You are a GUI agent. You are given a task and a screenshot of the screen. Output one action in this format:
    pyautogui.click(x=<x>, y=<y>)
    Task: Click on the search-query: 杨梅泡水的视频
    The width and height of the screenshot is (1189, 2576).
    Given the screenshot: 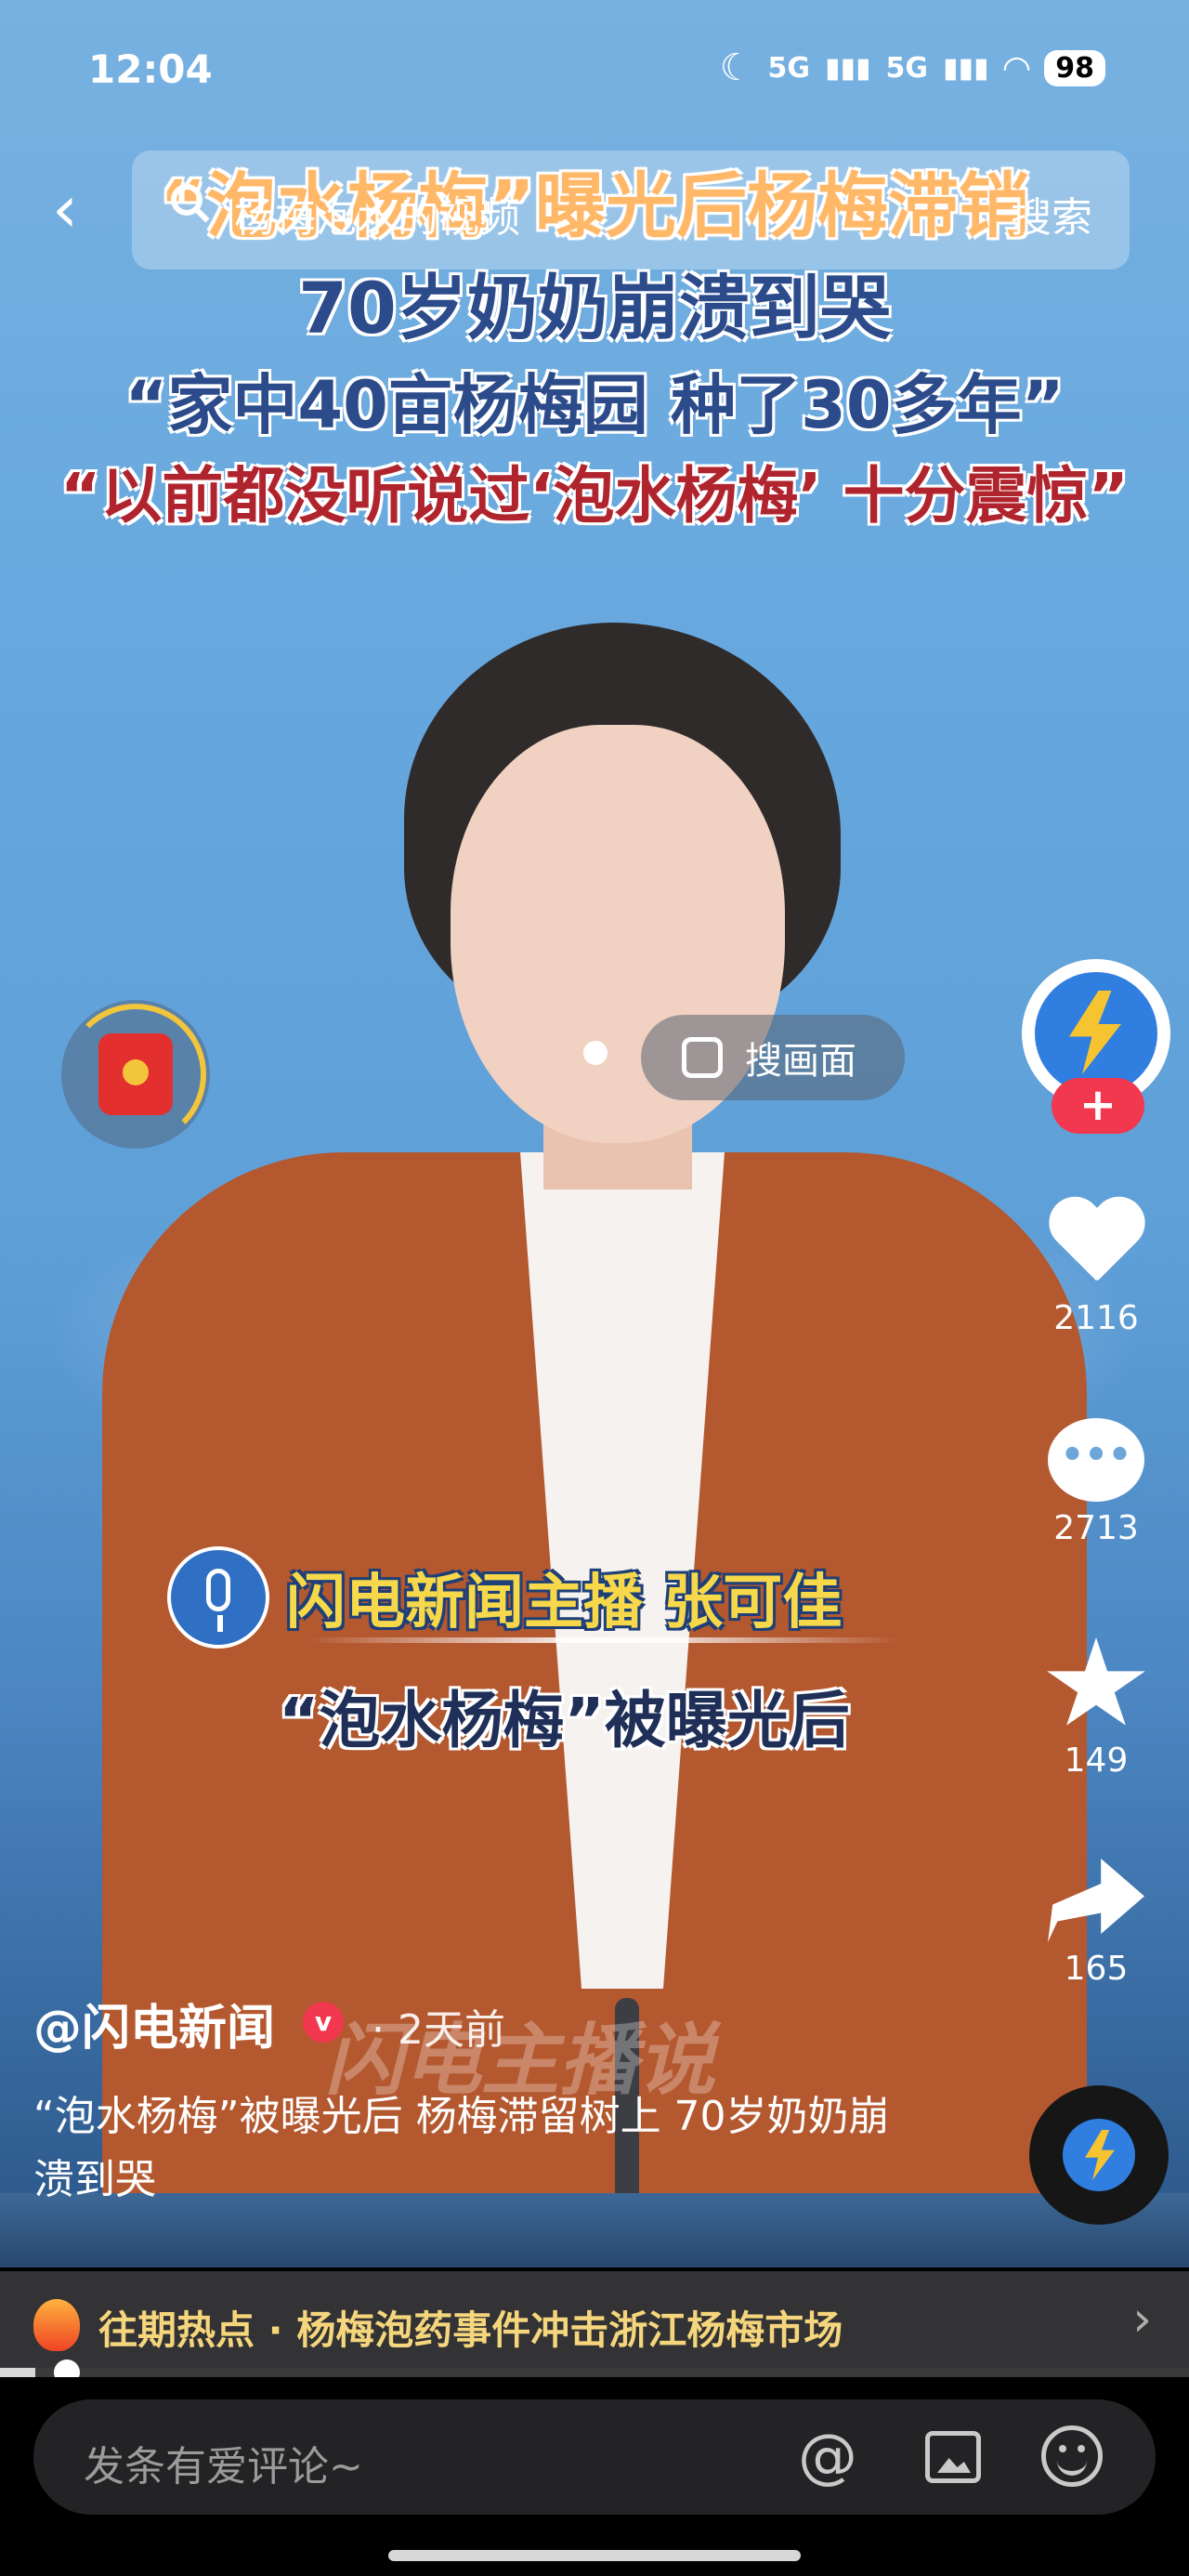 What is the action you would take?
    pyautogui.click(x=377, y=213)
    